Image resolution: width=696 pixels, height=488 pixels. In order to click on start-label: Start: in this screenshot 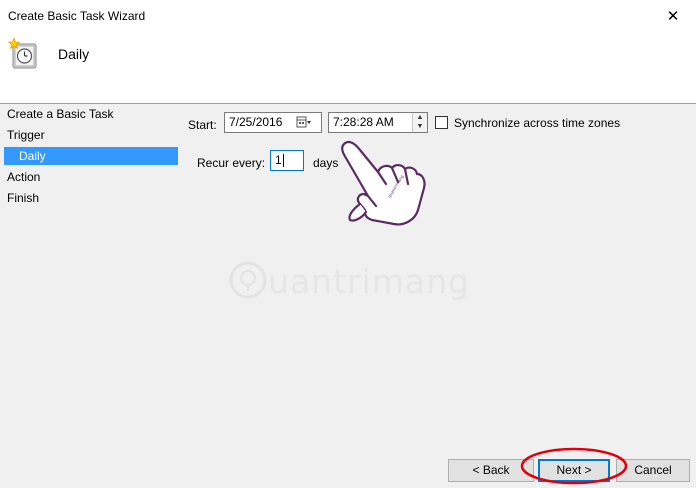, I will do `click(202, 125)`.